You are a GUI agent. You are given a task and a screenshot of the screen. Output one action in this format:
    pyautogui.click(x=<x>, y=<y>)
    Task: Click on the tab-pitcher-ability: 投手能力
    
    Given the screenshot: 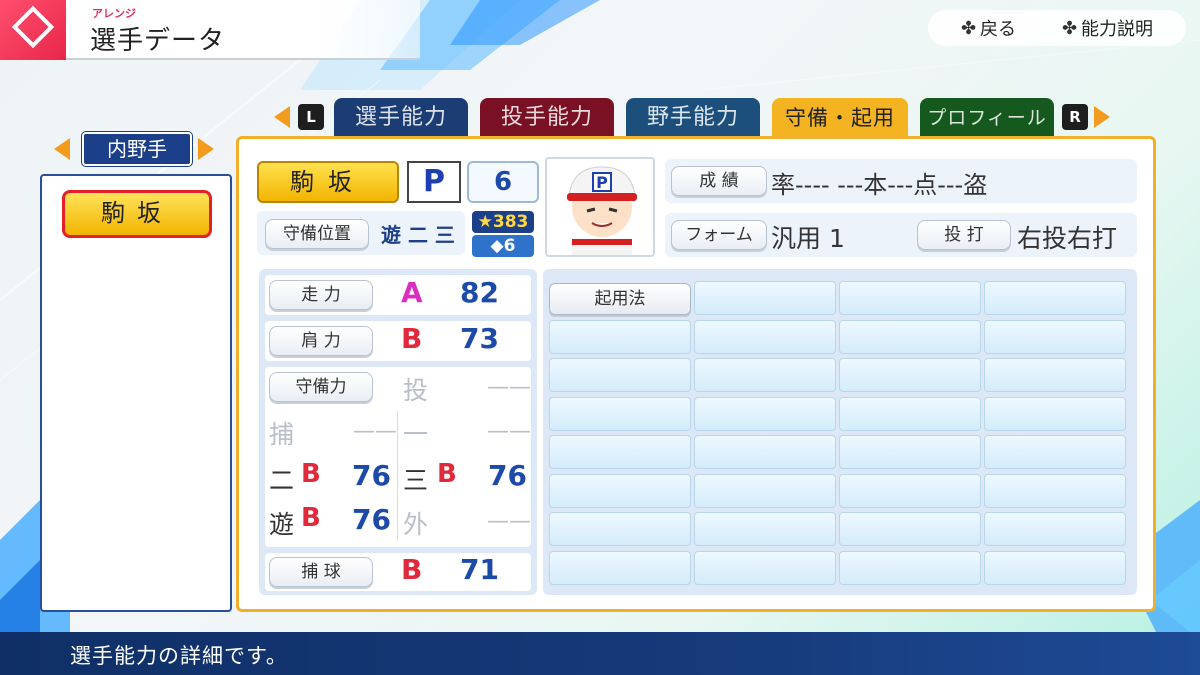 What is the action you would take?
    pyautogui.click(x=547, y=117)
    